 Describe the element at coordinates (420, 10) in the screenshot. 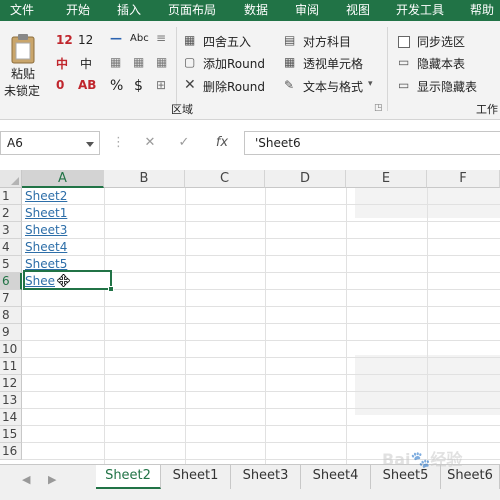

I see `menu-developer: 开发工具` at that location.